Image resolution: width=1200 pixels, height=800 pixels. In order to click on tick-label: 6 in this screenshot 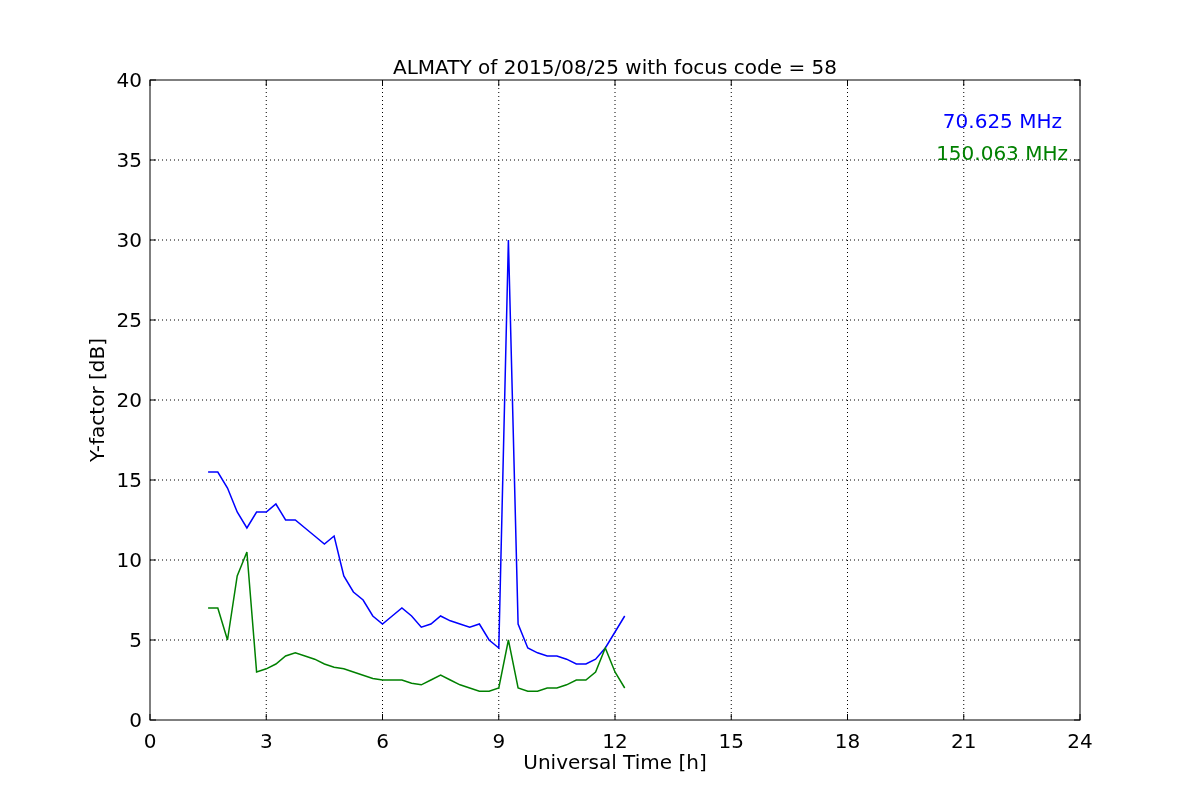, I will do `click(382, 741)`.